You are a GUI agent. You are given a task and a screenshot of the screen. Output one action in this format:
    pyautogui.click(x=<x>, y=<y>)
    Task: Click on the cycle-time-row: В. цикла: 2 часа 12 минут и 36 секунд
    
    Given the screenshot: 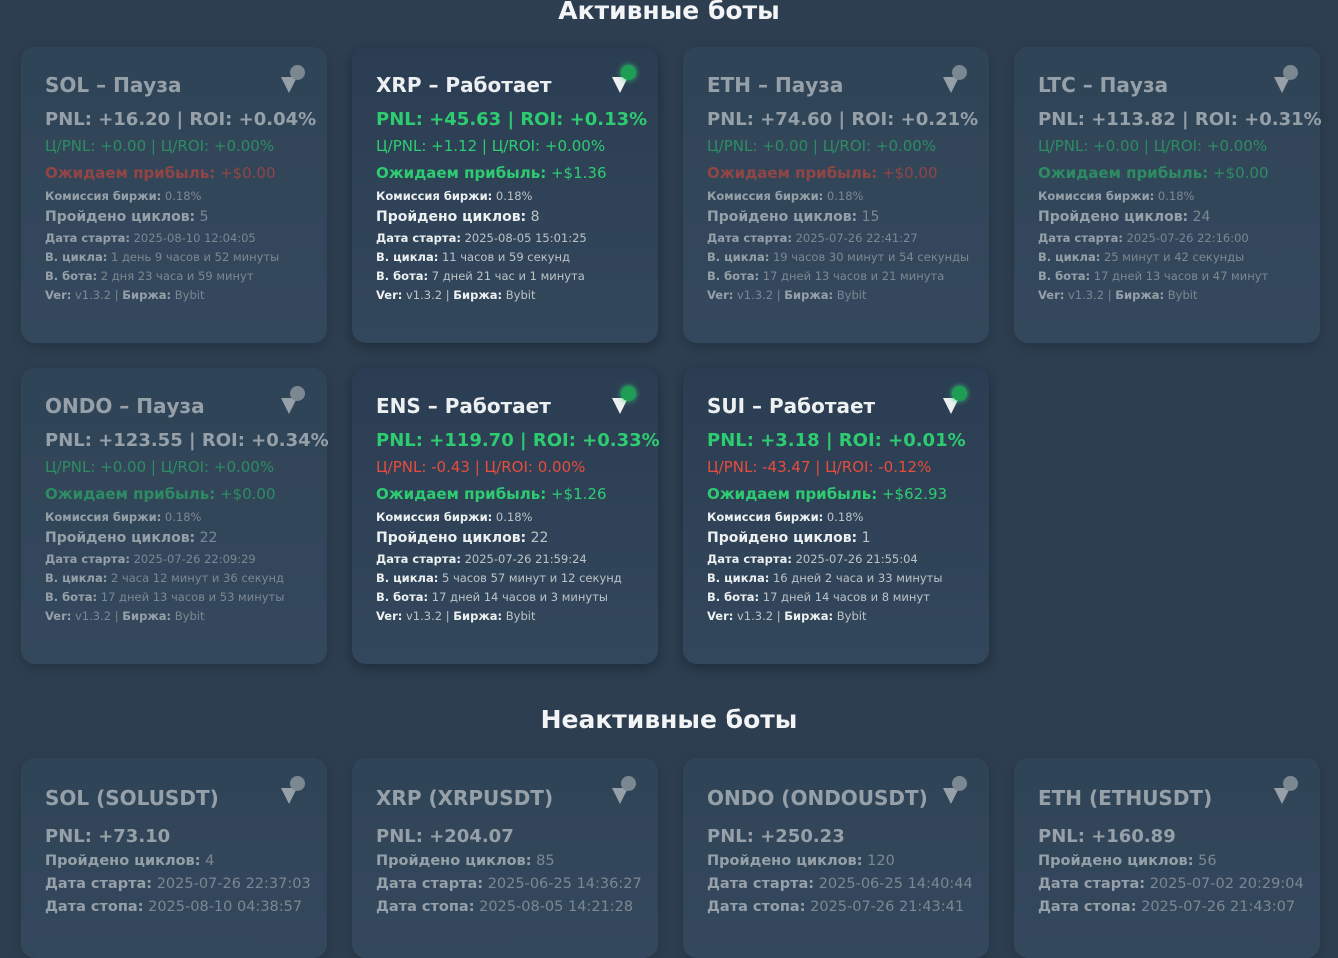 What is the action you would take?
    pyautogui.click(x=180, y=578)
    